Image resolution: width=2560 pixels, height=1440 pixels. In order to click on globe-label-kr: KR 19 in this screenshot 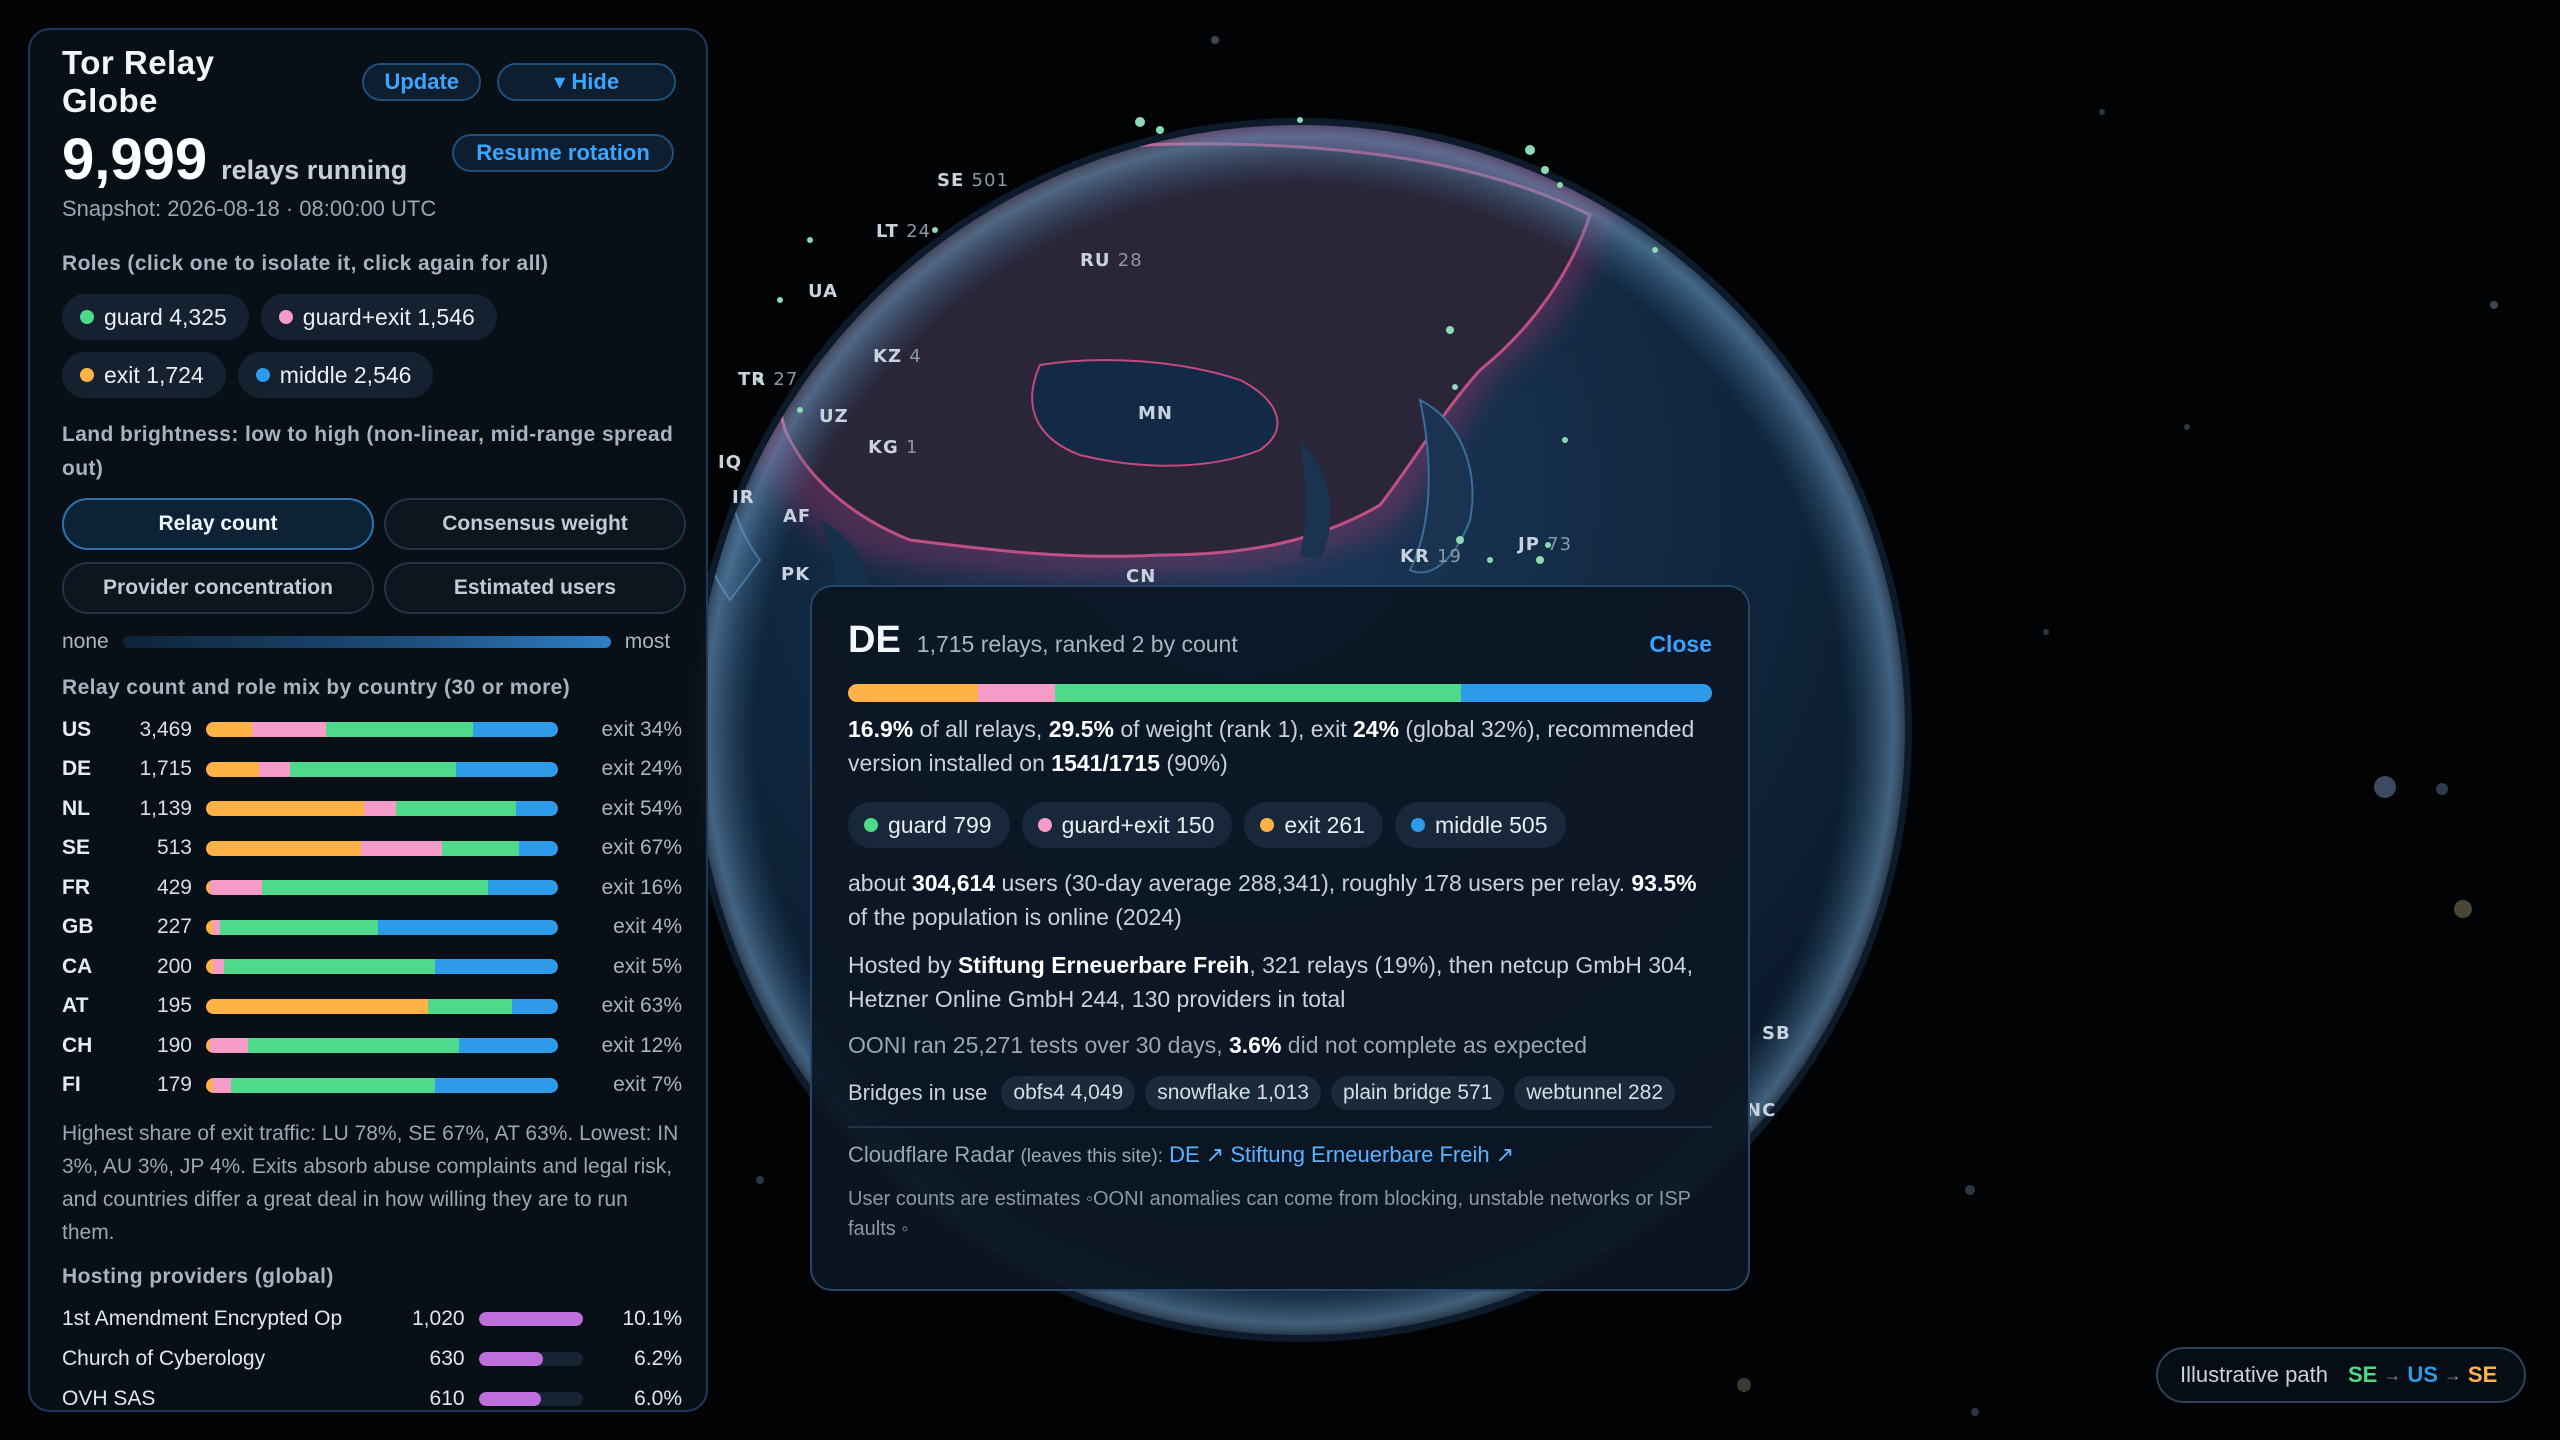, I will do `click(1431, 556)`.